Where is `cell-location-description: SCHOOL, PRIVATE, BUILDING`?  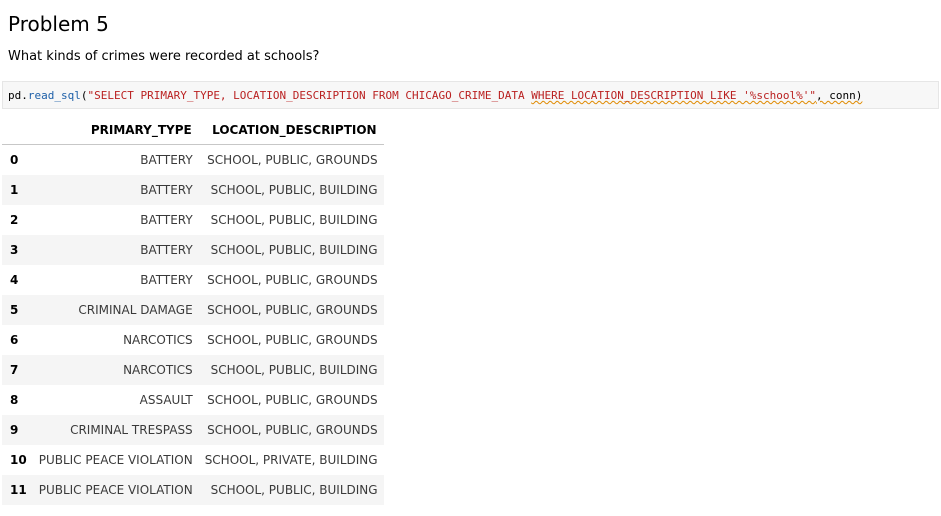
cell-location-description: SCHOOL, PRIVATE, BUILDING is located at coordinates (291, 460).